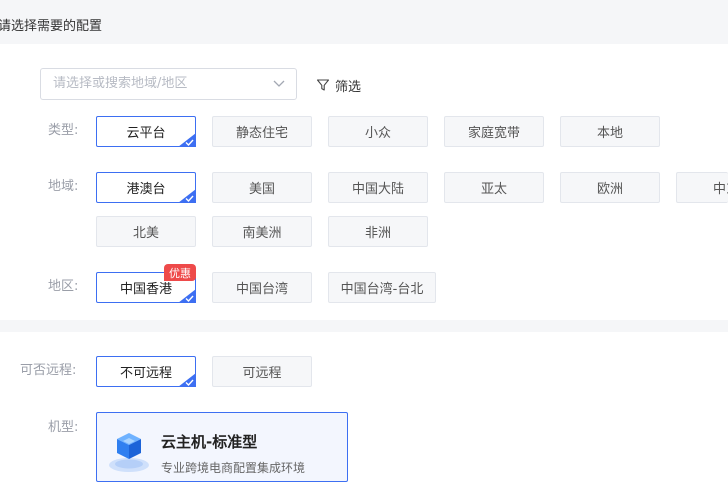  I want to click on page-header: 请选择需要的配置, so click(364, 22).